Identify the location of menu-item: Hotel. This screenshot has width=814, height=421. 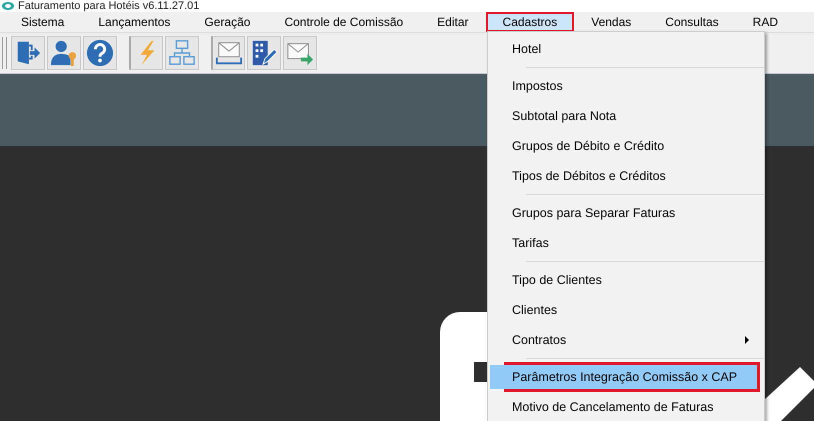
(623, 49).